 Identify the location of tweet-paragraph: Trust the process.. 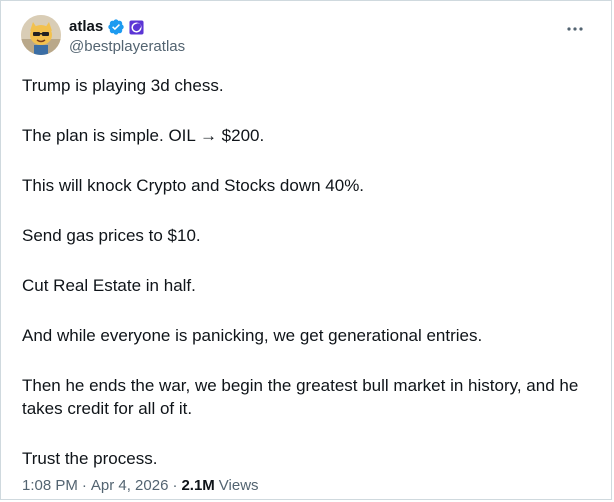
(90, 458).